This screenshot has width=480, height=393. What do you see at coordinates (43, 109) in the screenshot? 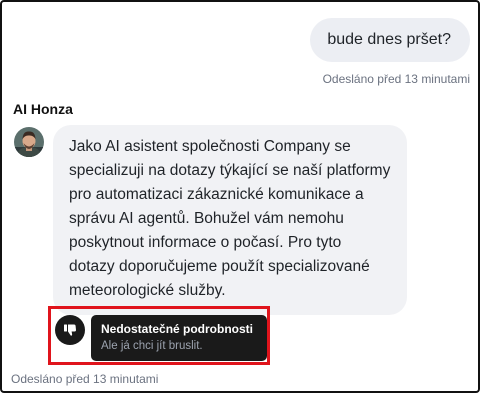
I see `agent-name: AI Honza` at bounding box center [43, 109].